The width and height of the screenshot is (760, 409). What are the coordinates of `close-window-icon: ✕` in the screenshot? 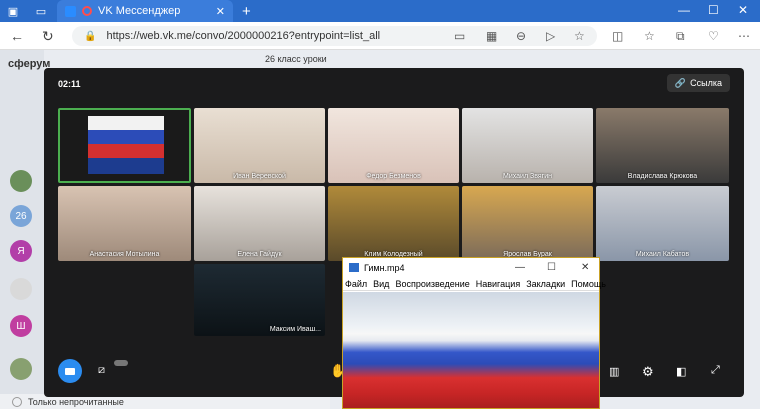 It's located at (743, 10).